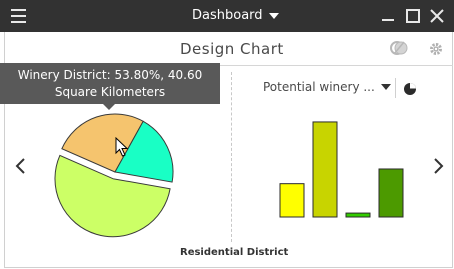  What do you see at coordinates (122, 148) in the screenshot?
I see `mouse-cursor-icon` at bounding box center [122, 148].